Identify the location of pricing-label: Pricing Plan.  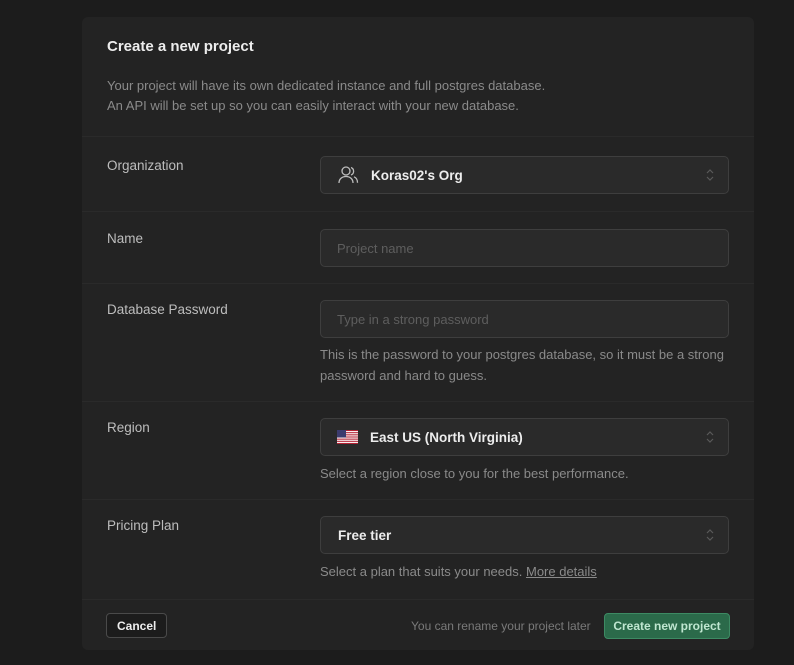
(143, 525).